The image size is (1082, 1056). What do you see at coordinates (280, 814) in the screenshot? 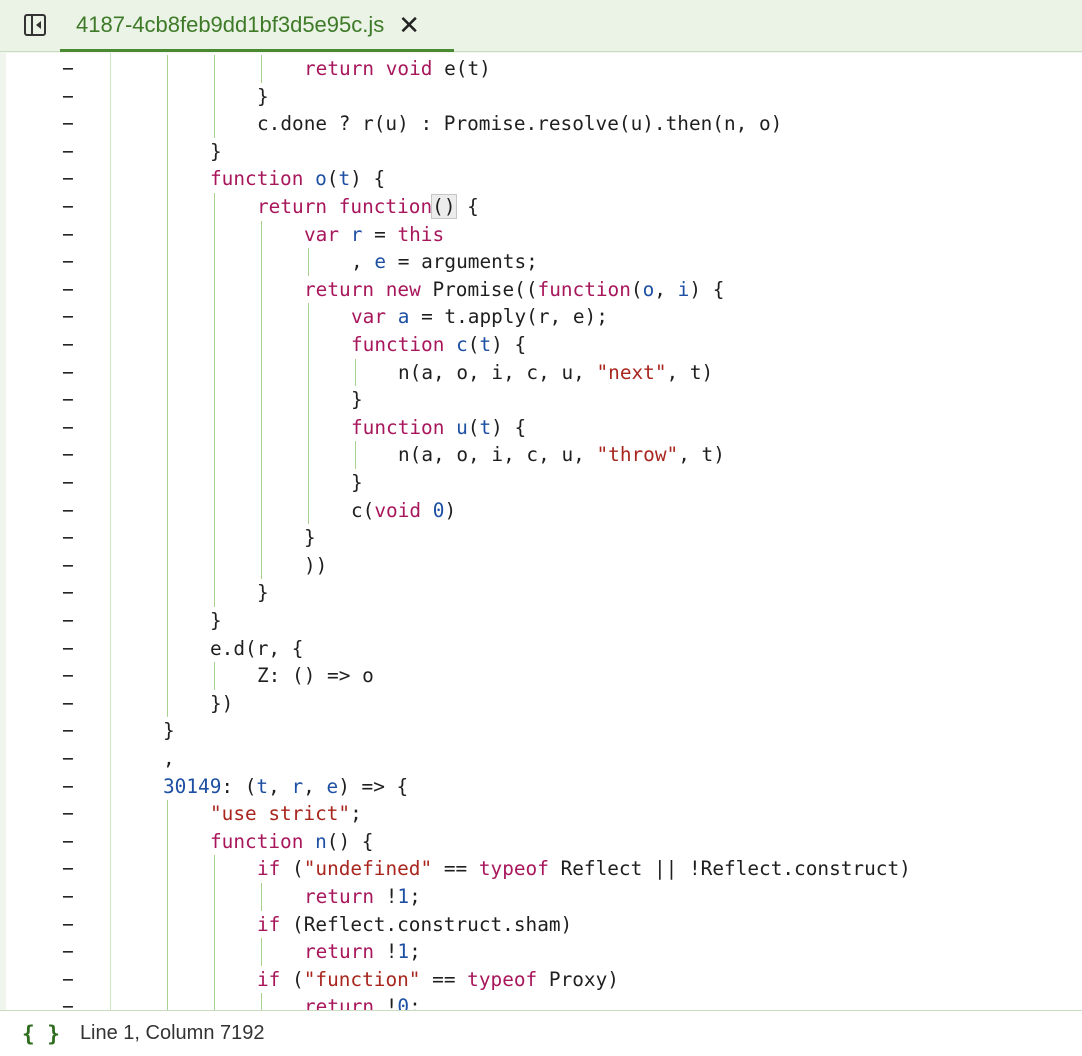
I see `code-token: "use strict"` at bounding box center [280, 814].